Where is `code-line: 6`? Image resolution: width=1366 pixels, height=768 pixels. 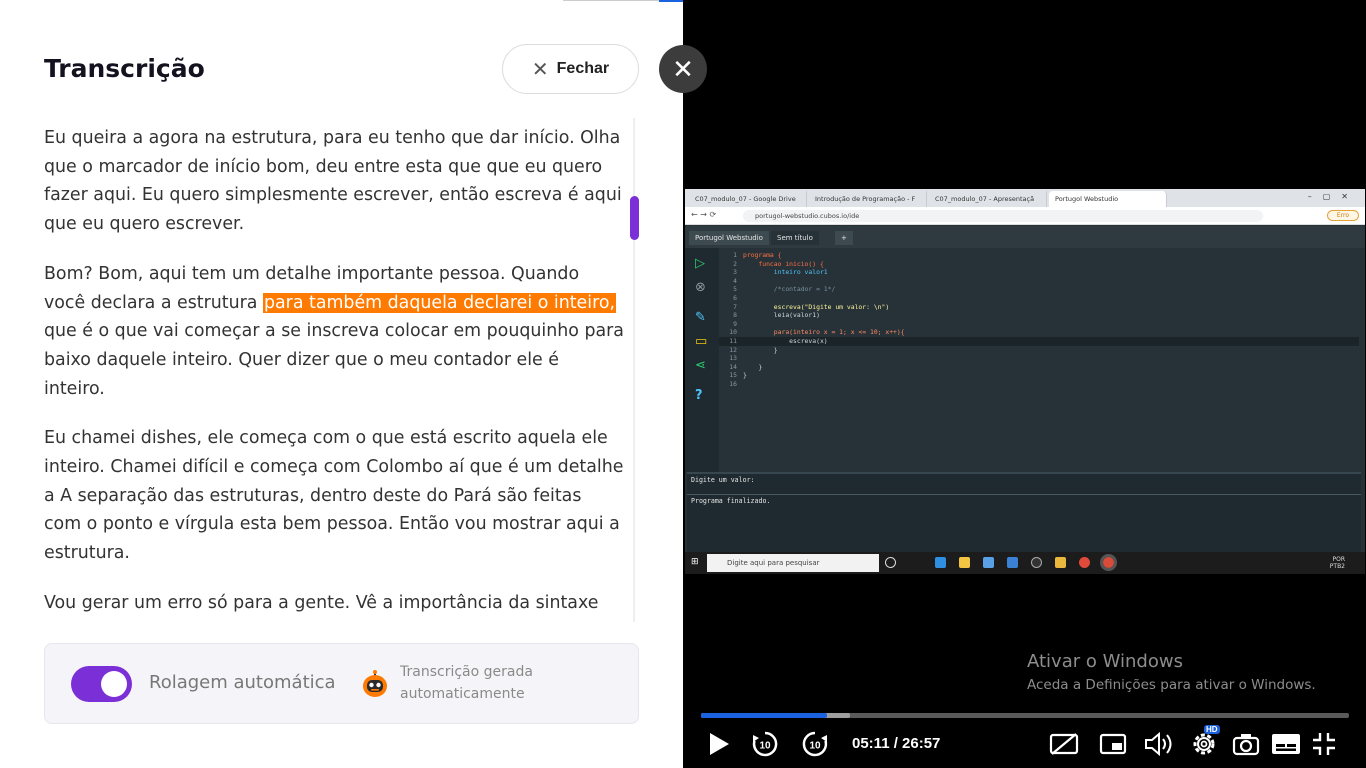 code-line: 6 is located at coordinates (735, 297).